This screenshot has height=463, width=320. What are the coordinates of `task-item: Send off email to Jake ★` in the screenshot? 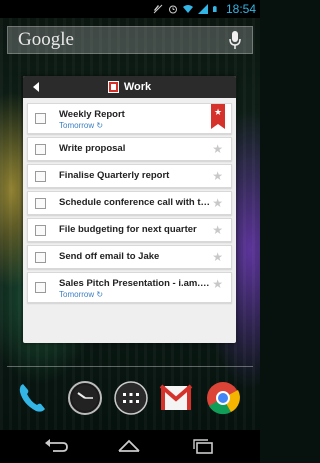 It's located at (129, 257).